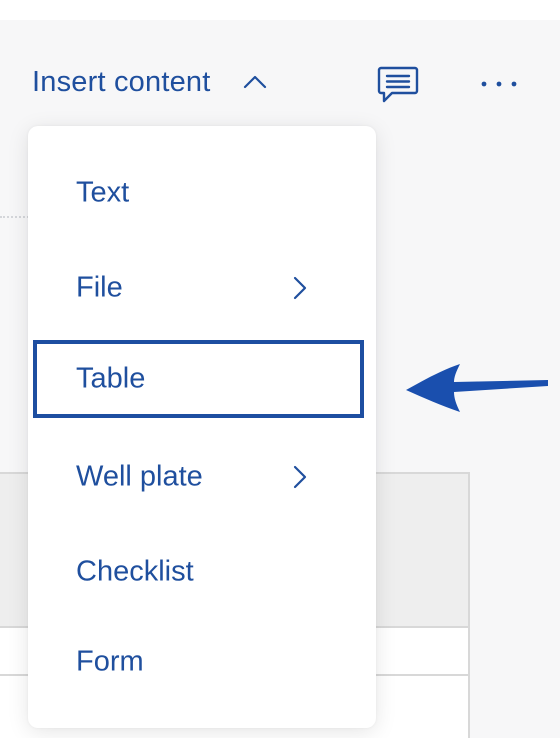  What do you see at coordinates (254, 82) in the screenshot?
I see `chevron-up-icon` at bounding box center [254, 82].